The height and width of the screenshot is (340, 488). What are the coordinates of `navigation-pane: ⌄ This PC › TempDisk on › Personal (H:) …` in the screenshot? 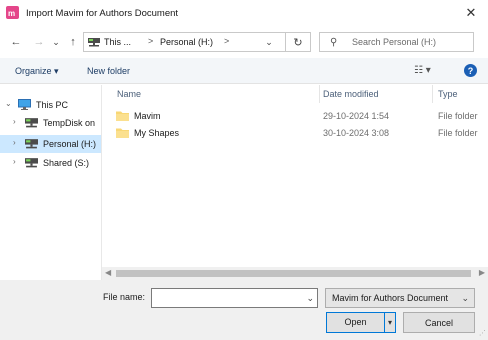 It's located at (50, 182).